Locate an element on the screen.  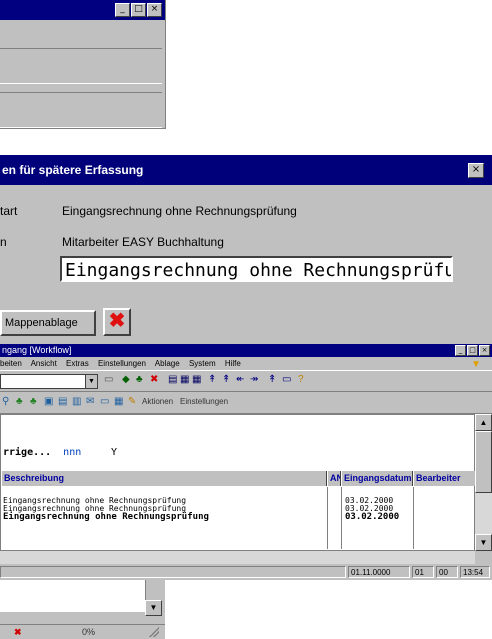
copy-icon: ▦ is located at coordinates (184, 380).